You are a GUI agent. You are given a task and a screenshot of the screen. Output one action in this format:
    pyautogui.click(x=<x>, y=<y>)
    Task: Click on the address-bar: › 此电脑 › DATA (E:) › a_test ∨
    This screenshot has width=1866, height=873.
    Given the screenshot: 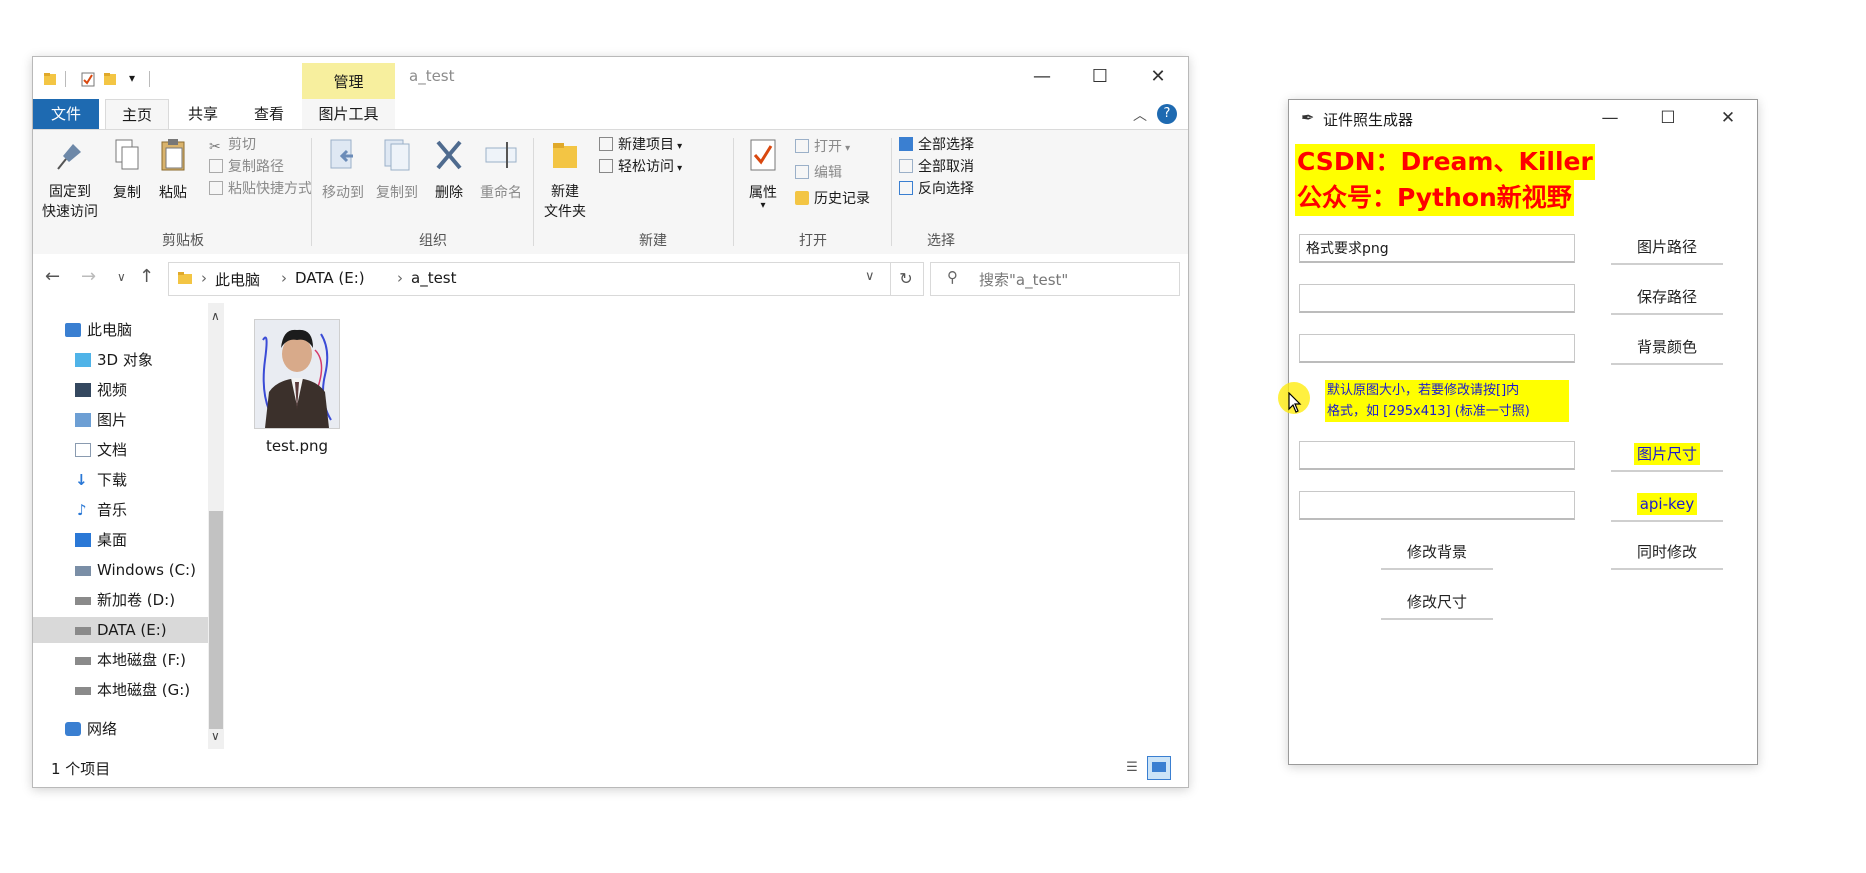 What is the action you would take?
    pyautogui.click(x=529, y=279)
    